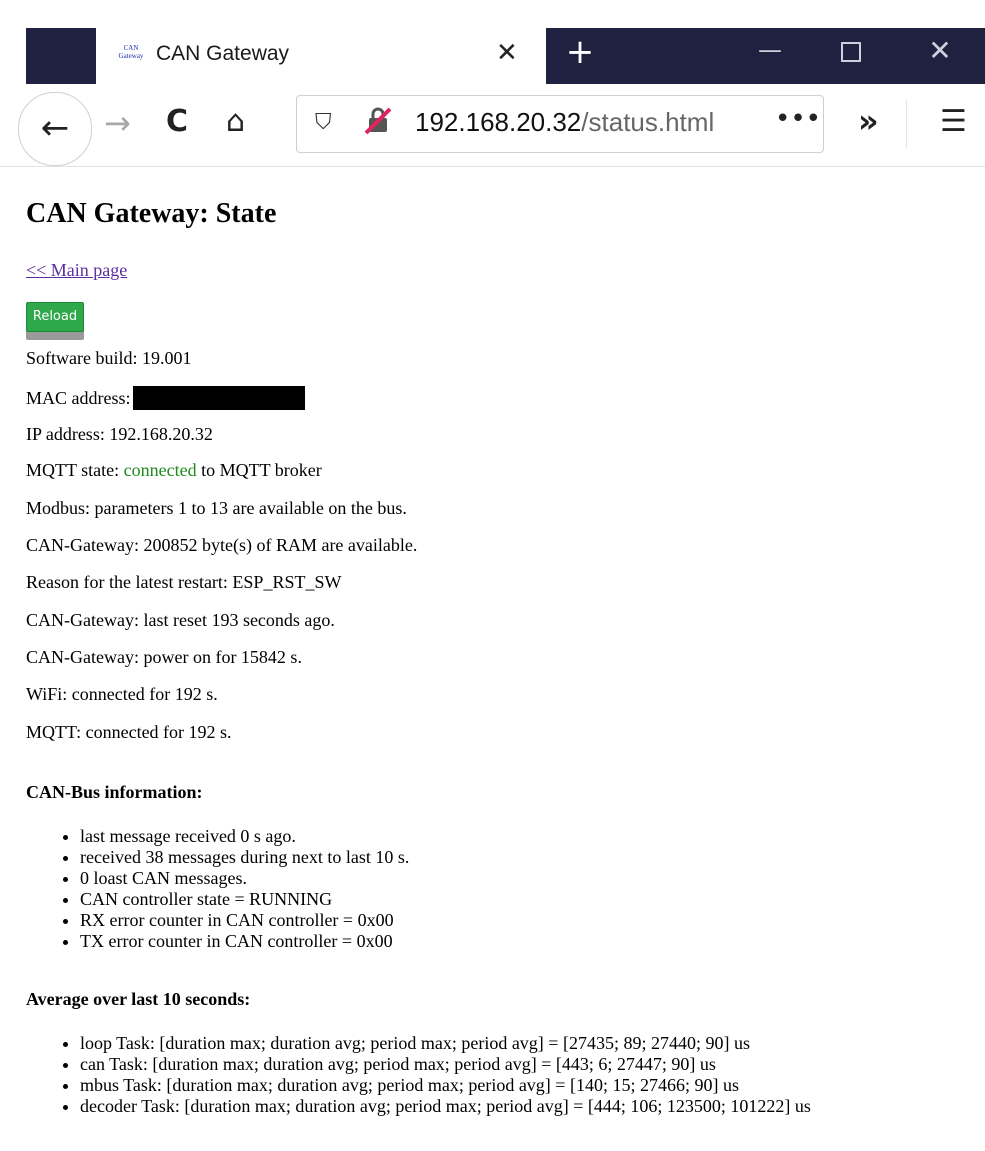 This screenshot has height=1151, width=985. Describe the element at coordinates (507, 53) in the screenshot. I see `tab-close-icon: ✕` at that location.